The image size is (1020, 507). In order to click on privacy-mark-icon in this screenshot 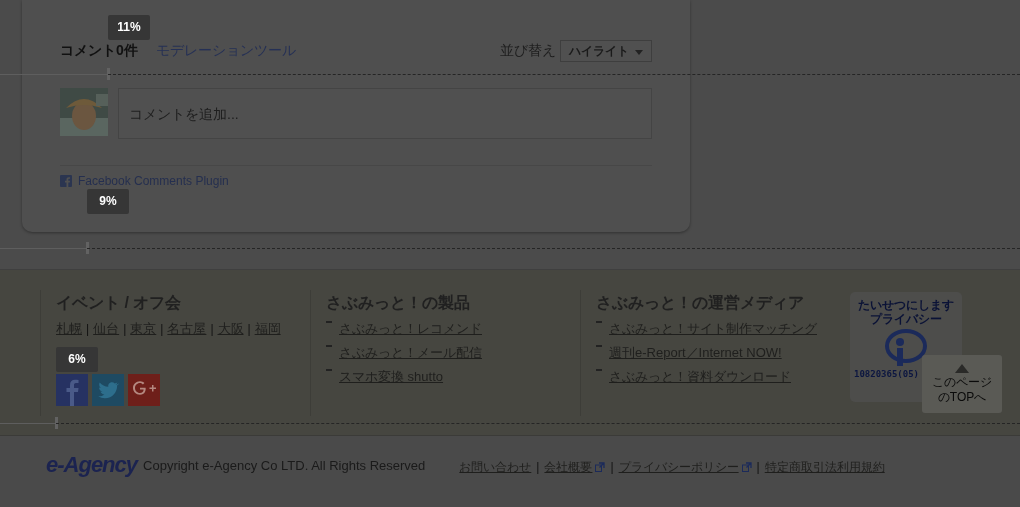, I will do `click(906, 347)`.